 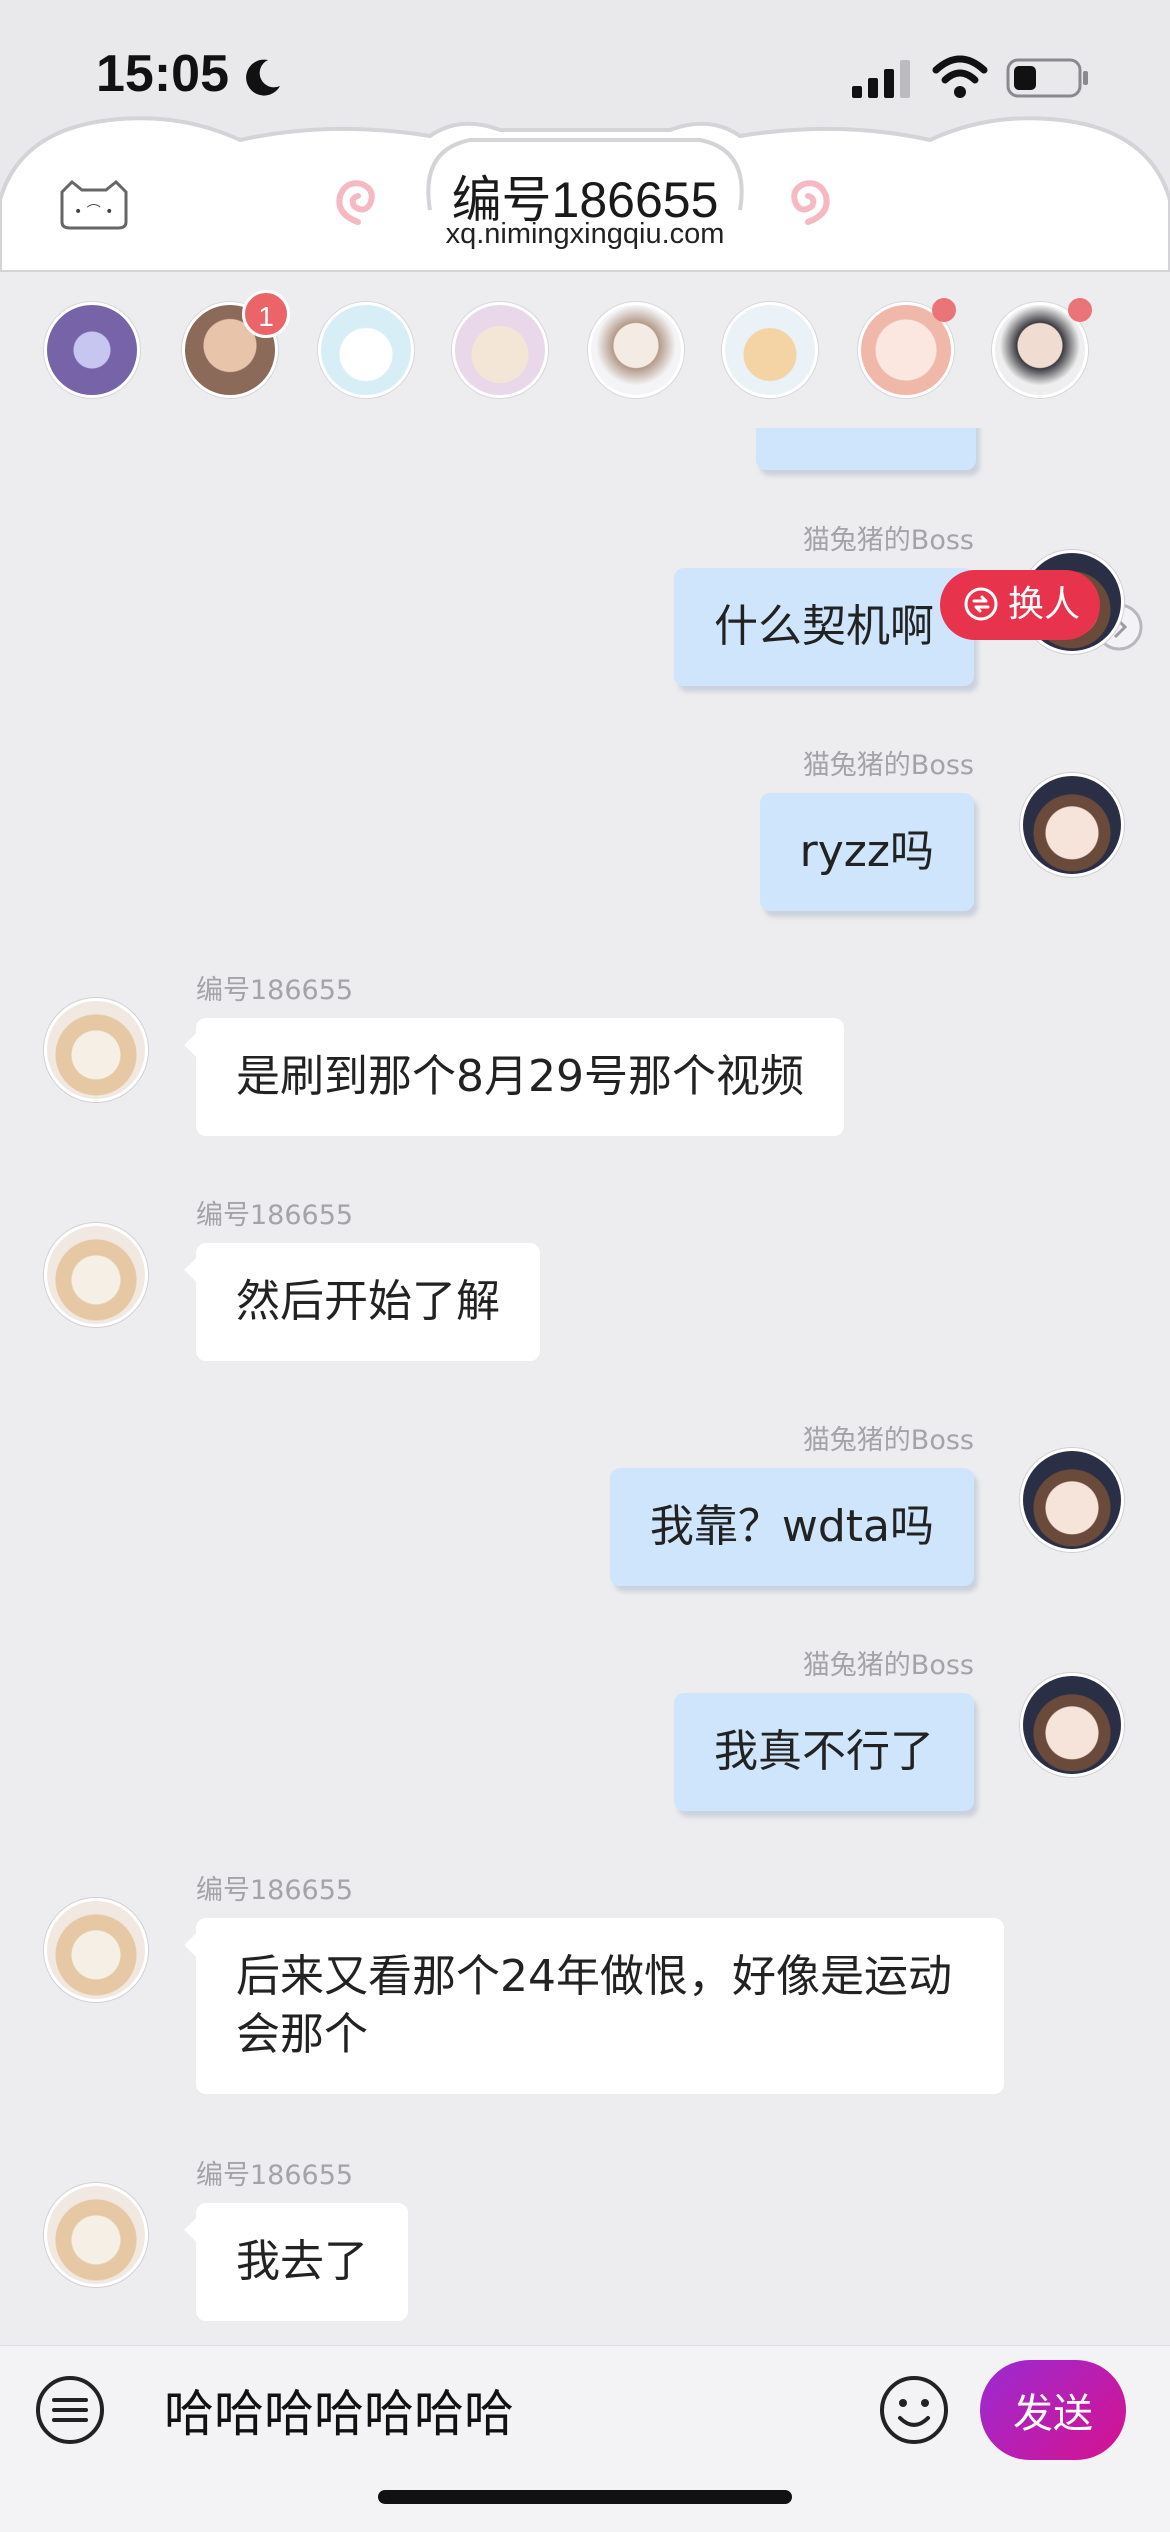 What do you see at coordinates (881, 79) in the screenshot?
I see `cellular-signal-icon` at bounding box center [881, 79].